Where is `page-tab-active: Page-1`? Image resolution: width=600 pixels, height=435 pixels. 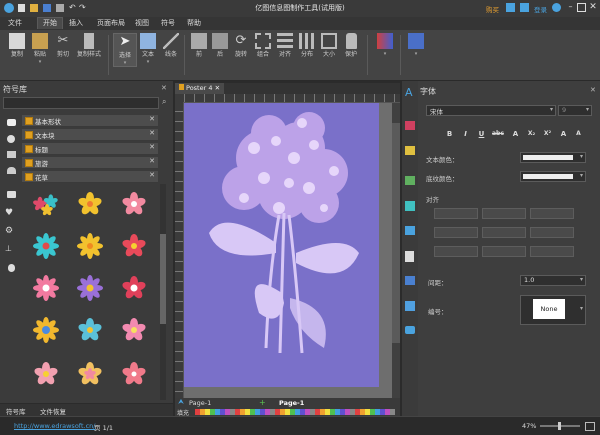 page-tab-active: Page-1 is located at coordinates (291, 403).